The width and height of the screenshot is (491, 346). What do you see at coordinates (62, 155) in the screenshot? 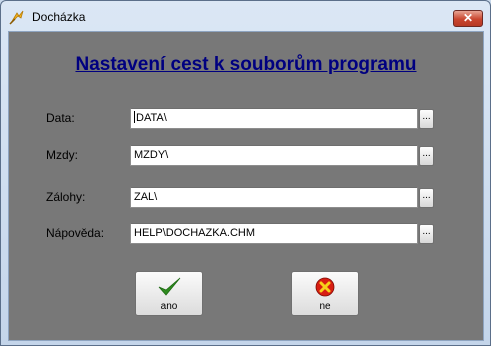
I see `mzdy-label: Mzdy:` at bounding box center [62, 155].